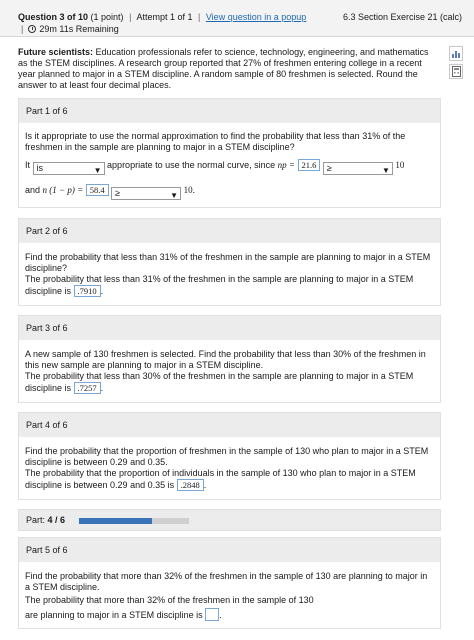  Describe the element at coordinates (229, 328) in the screenshot. I see `part-3-title: Part 3 of 6` at that location.